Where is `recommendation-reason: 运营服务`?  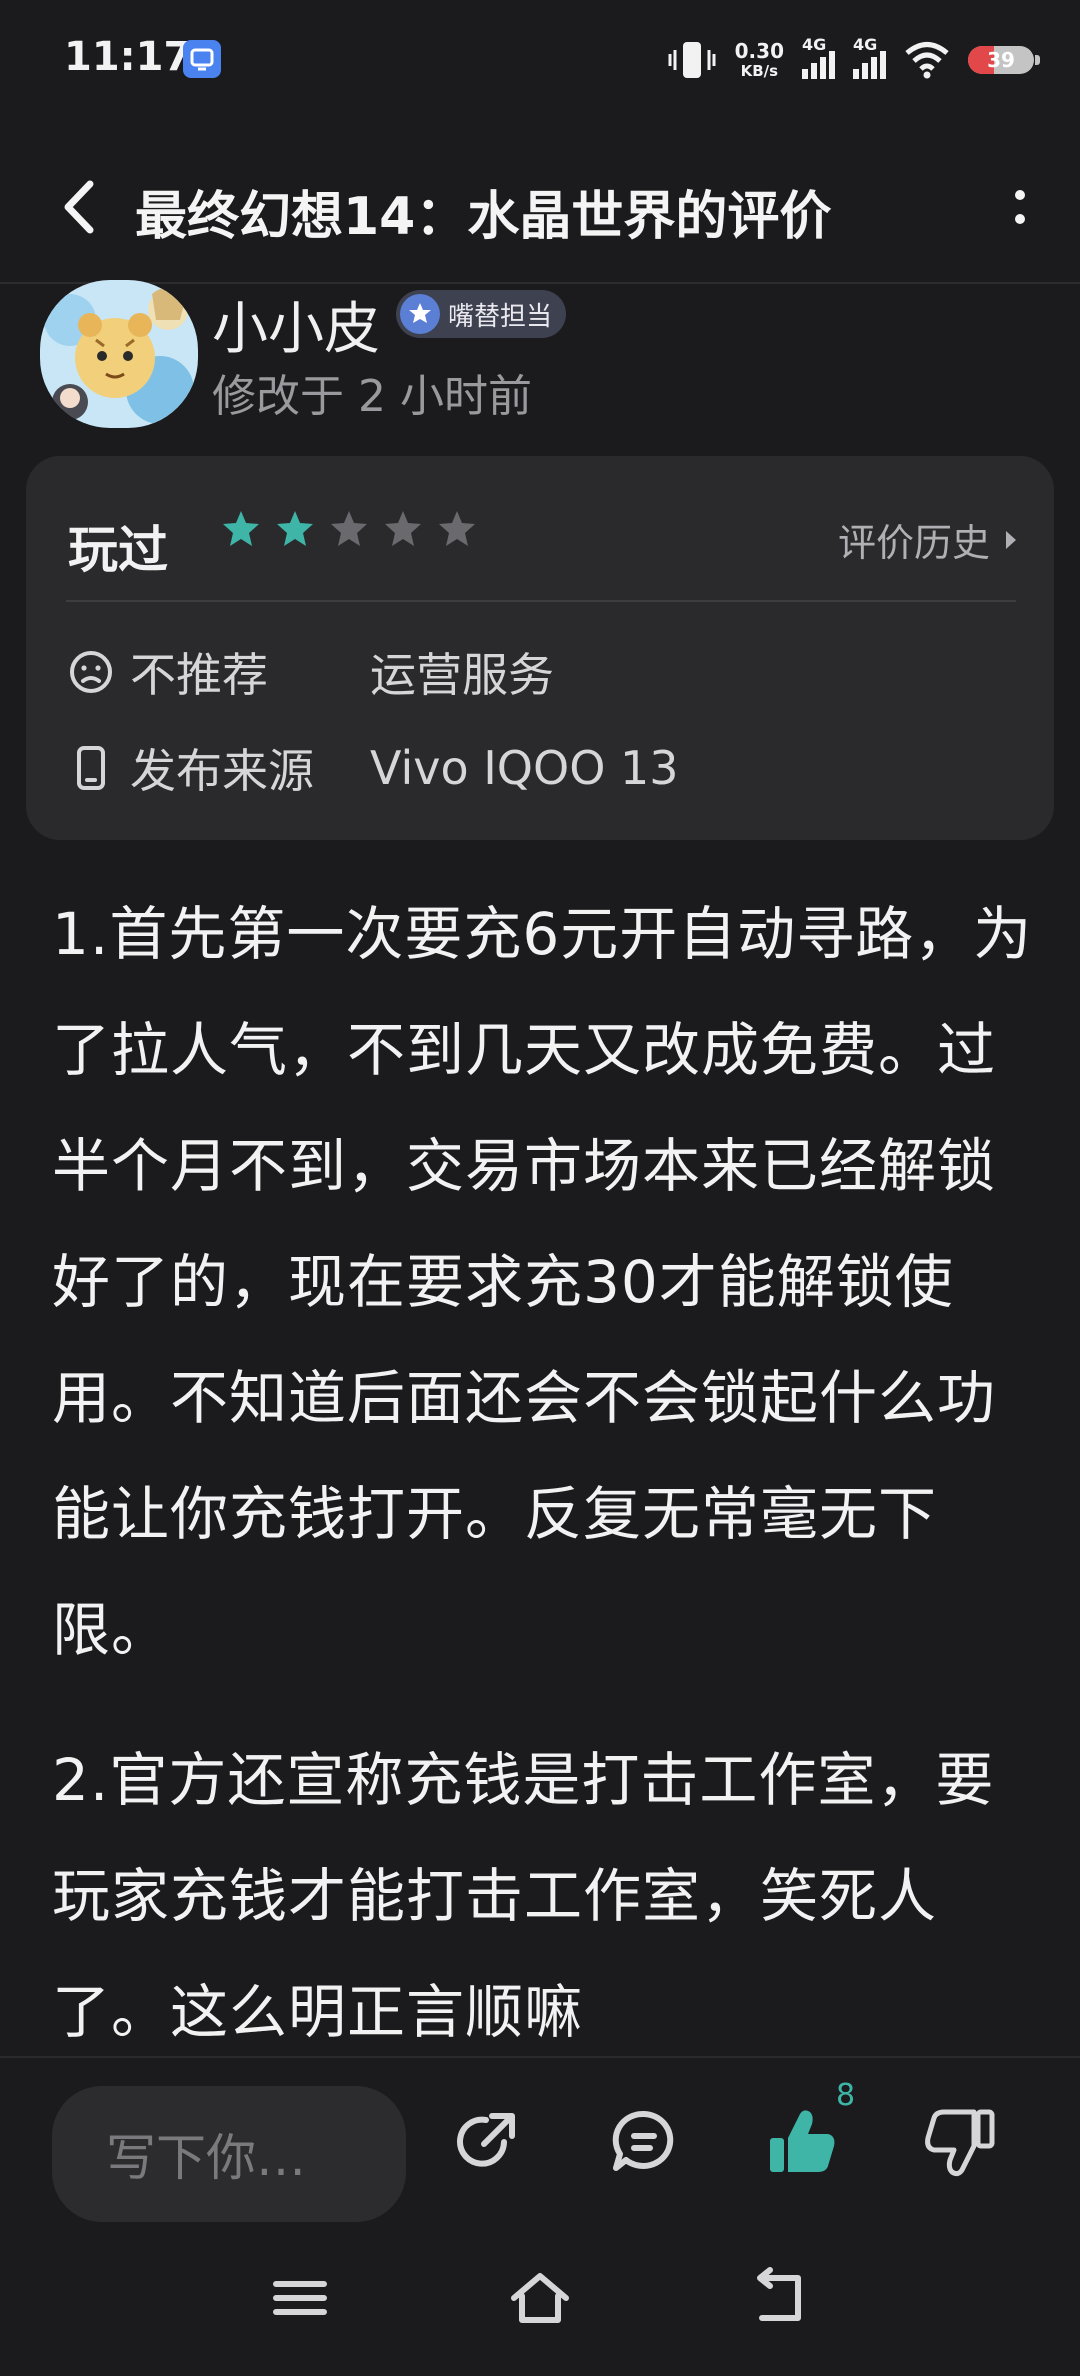
recommendation-reason: 运营服务 is located at coordinates (462, 675).